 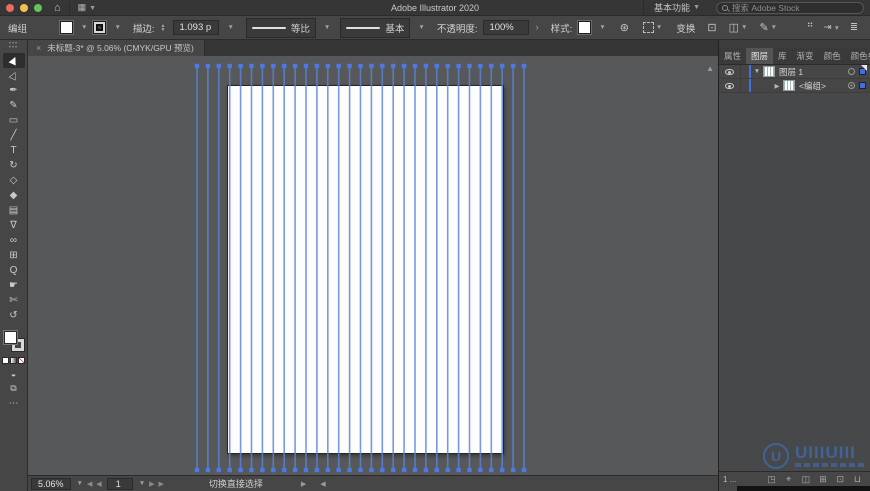 I want to click on rotate-tool: ↻, so click(x=14, y=165).